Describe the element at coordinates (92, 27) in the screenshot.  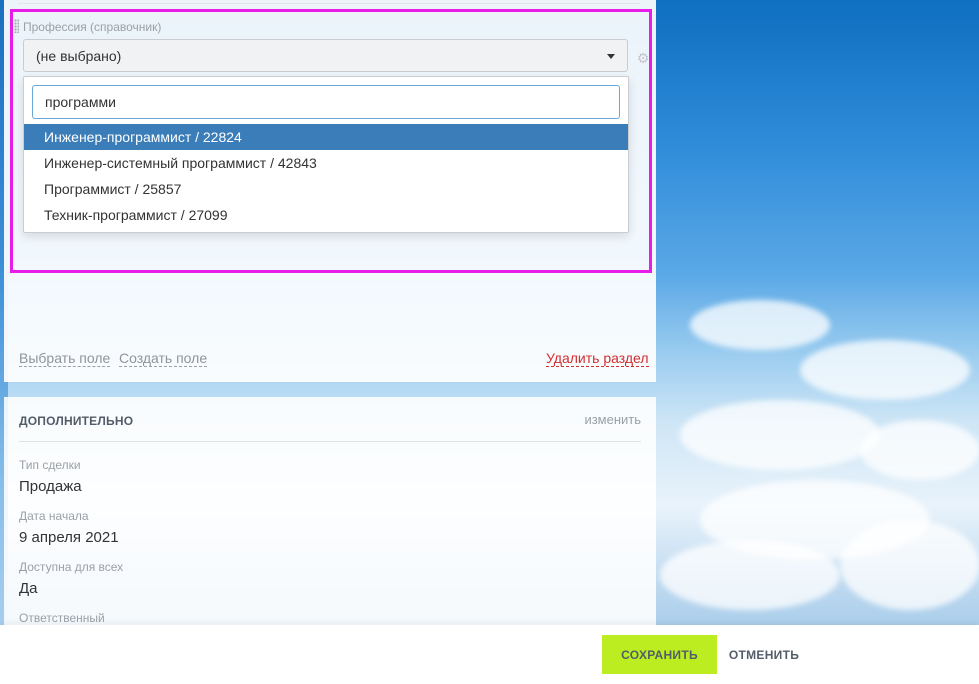
I see `profession-field-label: Профессия (справочник)` at that location.